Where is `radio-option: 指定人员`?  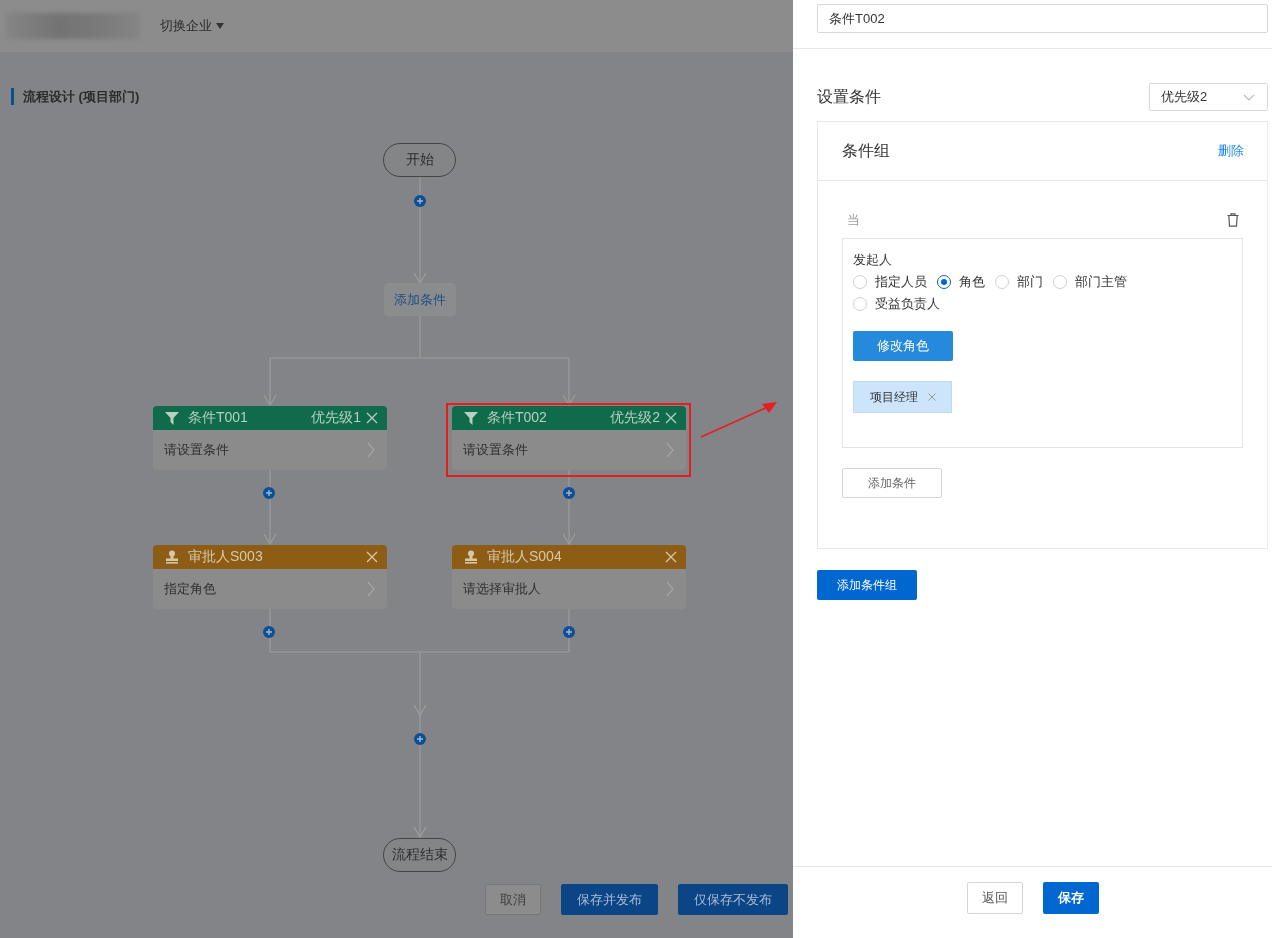 radio-option: 指定人员 is located at coordinates (890, 282).